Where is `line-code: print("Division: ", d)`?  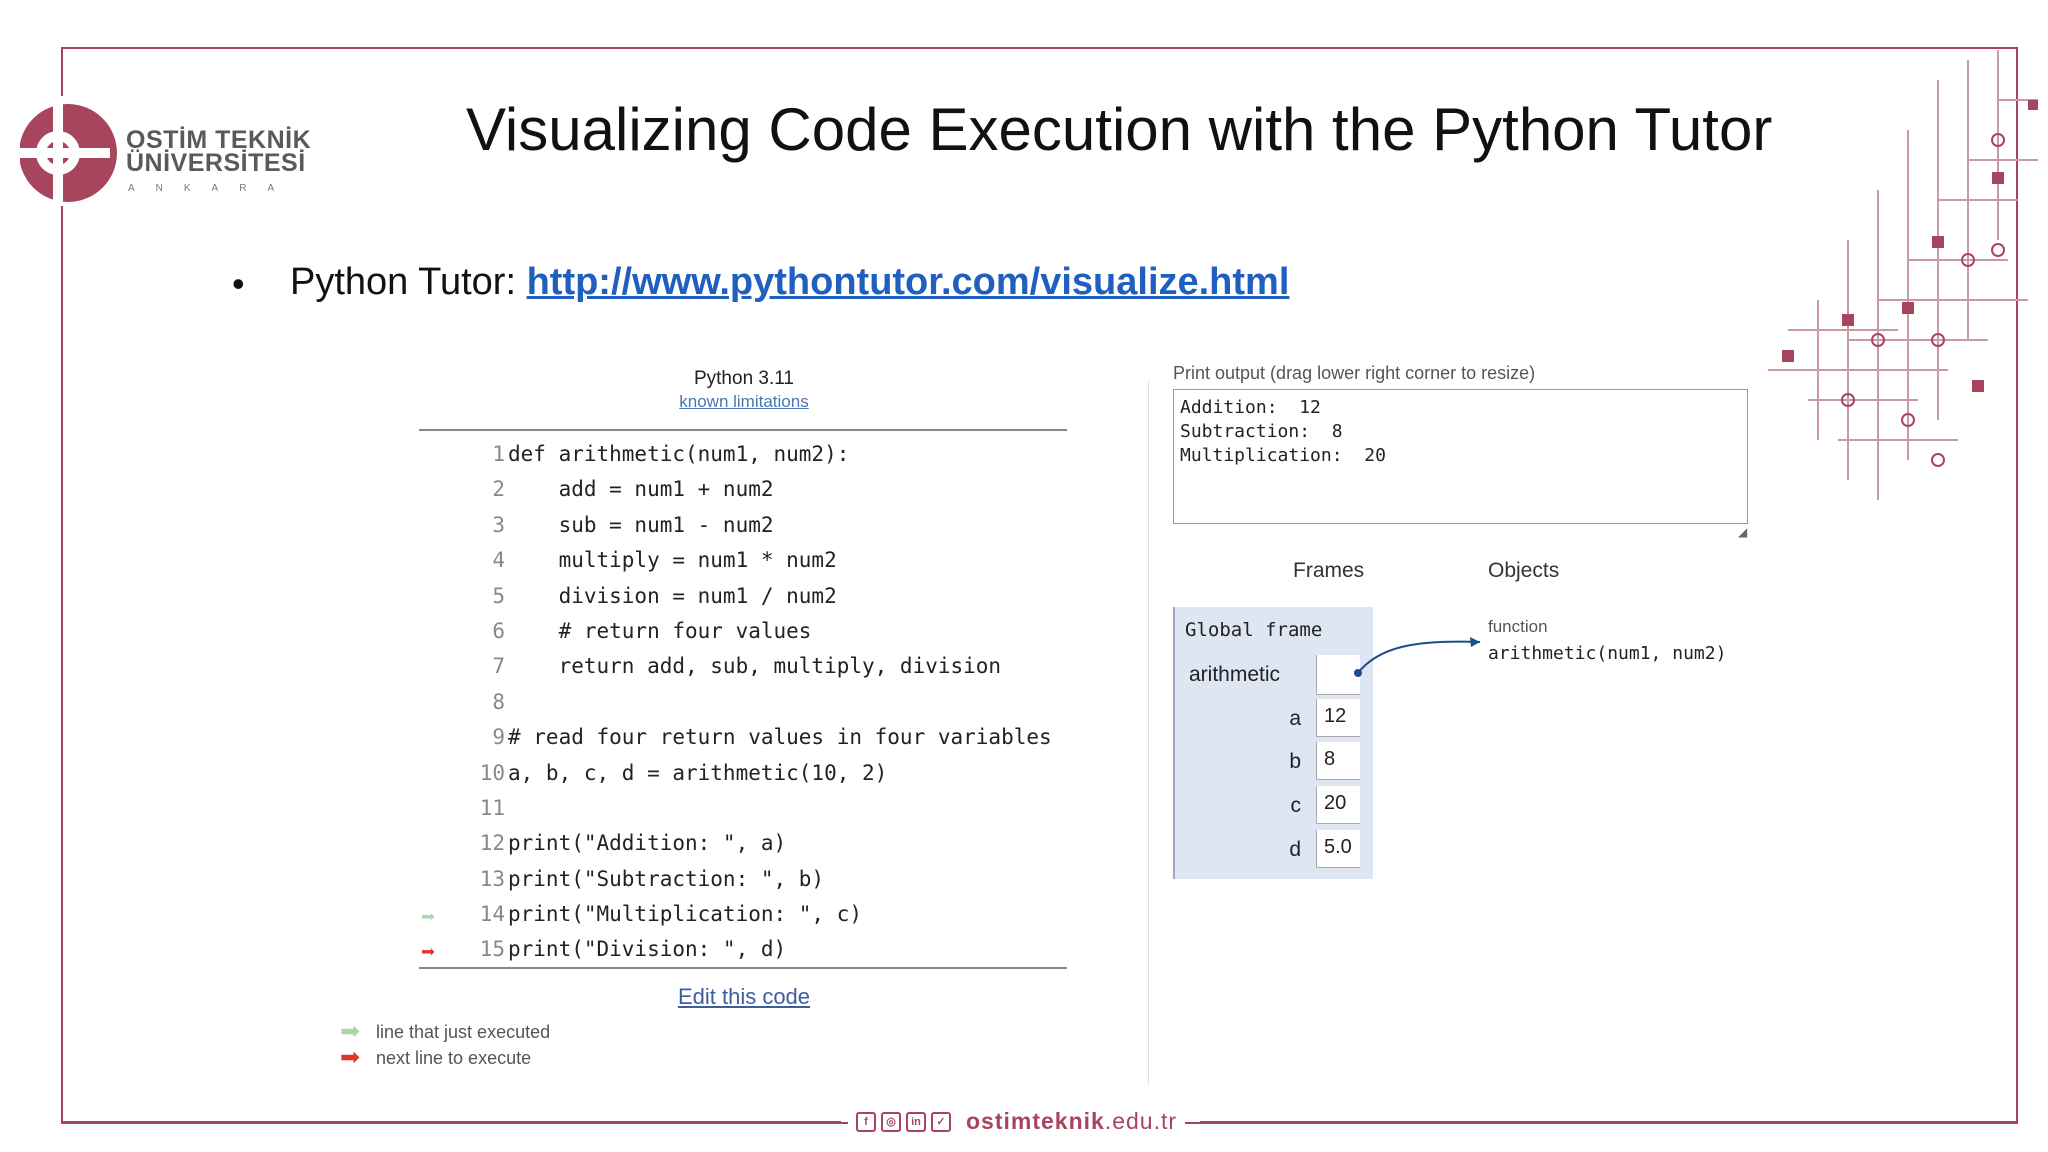 line-code: print("Division: ", d) is located at coordinates (647, 949).